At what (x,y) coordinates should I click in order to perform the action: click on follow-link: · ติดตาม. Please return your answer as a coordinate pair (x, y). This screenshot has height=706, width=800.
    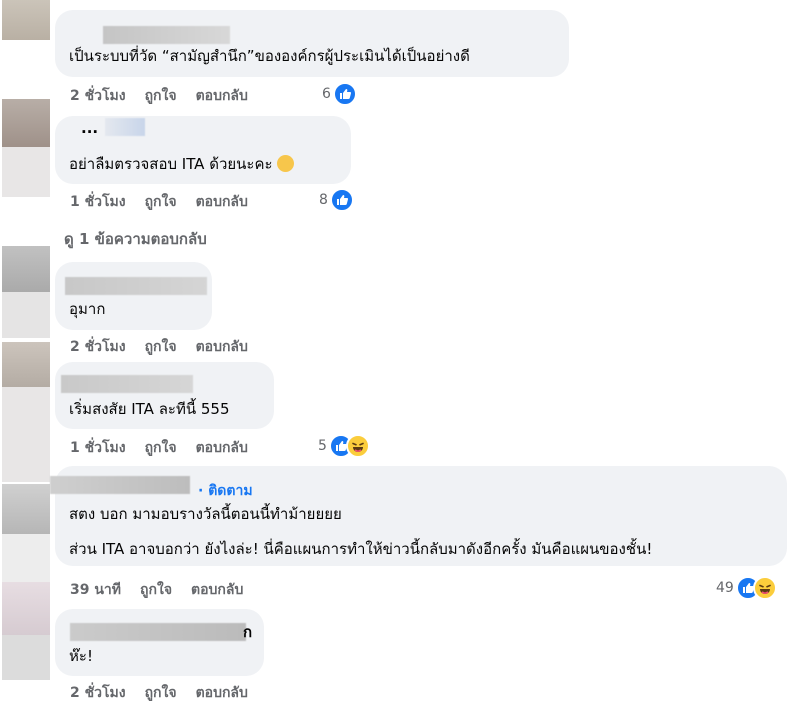
    Looking at the image, I should click on (225, 490).